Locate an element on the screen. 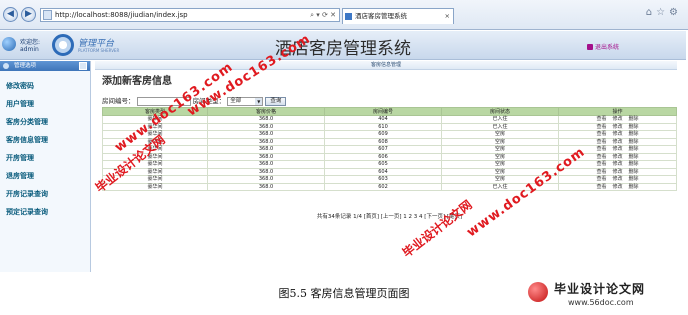 The width and height of the screenshot is (688, 315). tab-title: 酒店客房管理系统 is located at coordinates (381, 16).